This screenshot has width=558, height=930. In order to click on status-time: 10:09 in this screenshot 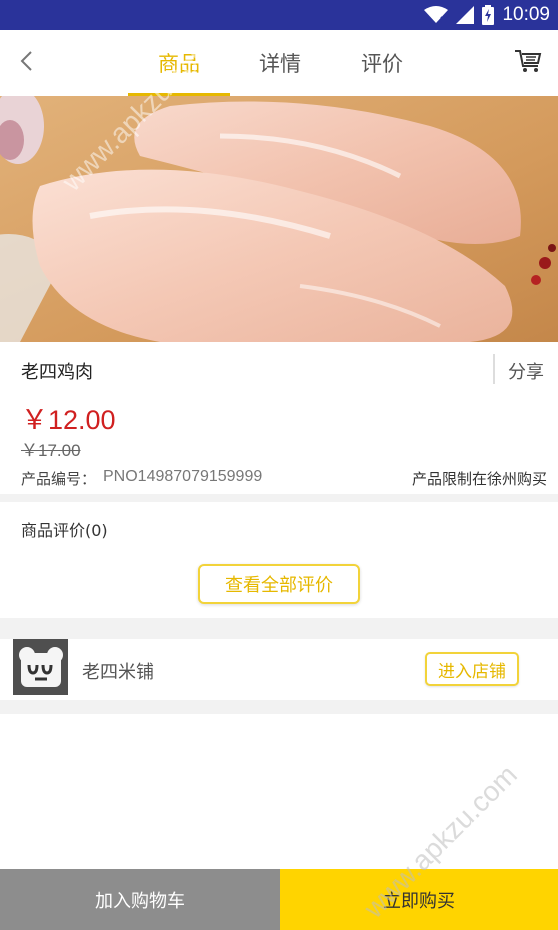, I will do `click(526, 14)`.